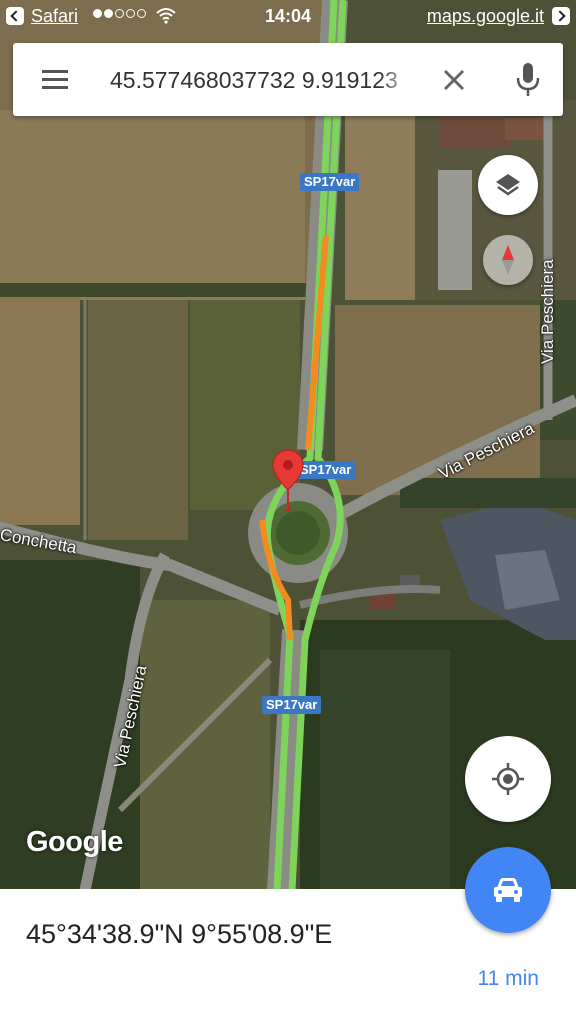 The width and height of the screenshot is (576, 1024). I want to click on street-label-via-peschiera: Via Peschiera, so click(547, 311).